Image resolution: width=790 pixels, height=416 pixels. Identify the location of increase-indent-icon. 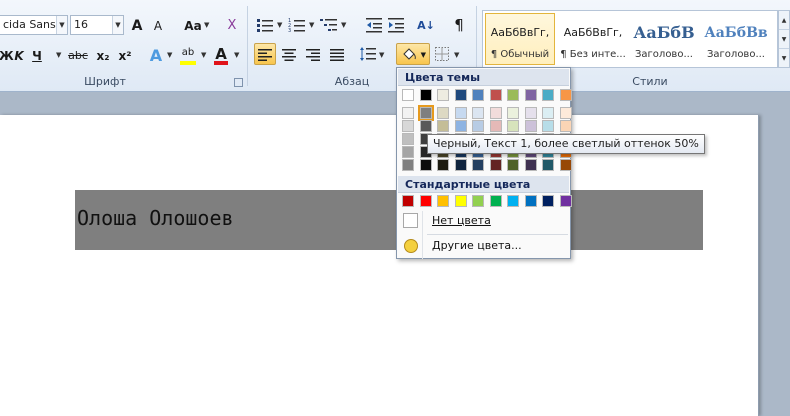
(396, 25).